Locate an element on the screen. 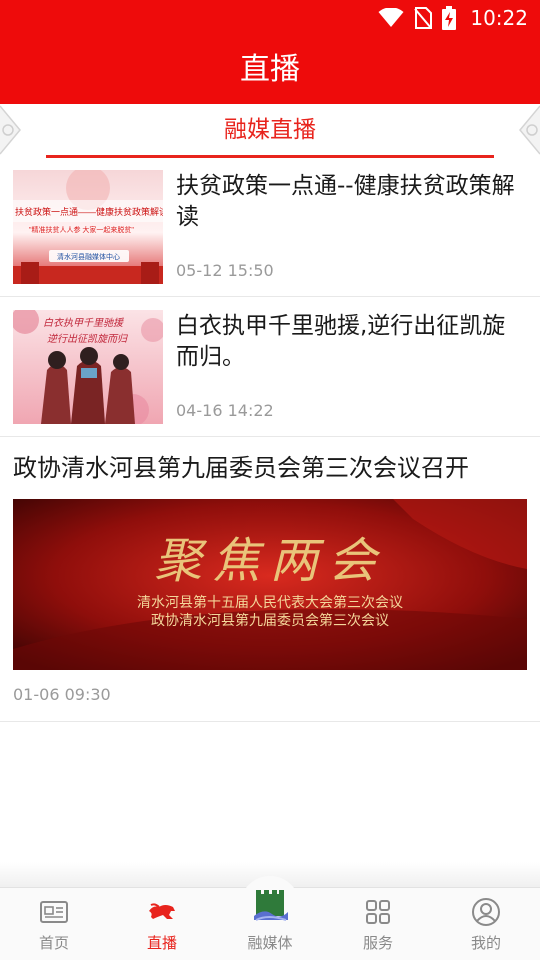 Image resolution: width=540 pixels, height=960 pixels. battery-charging-icon is located at coordinates (449, 18).